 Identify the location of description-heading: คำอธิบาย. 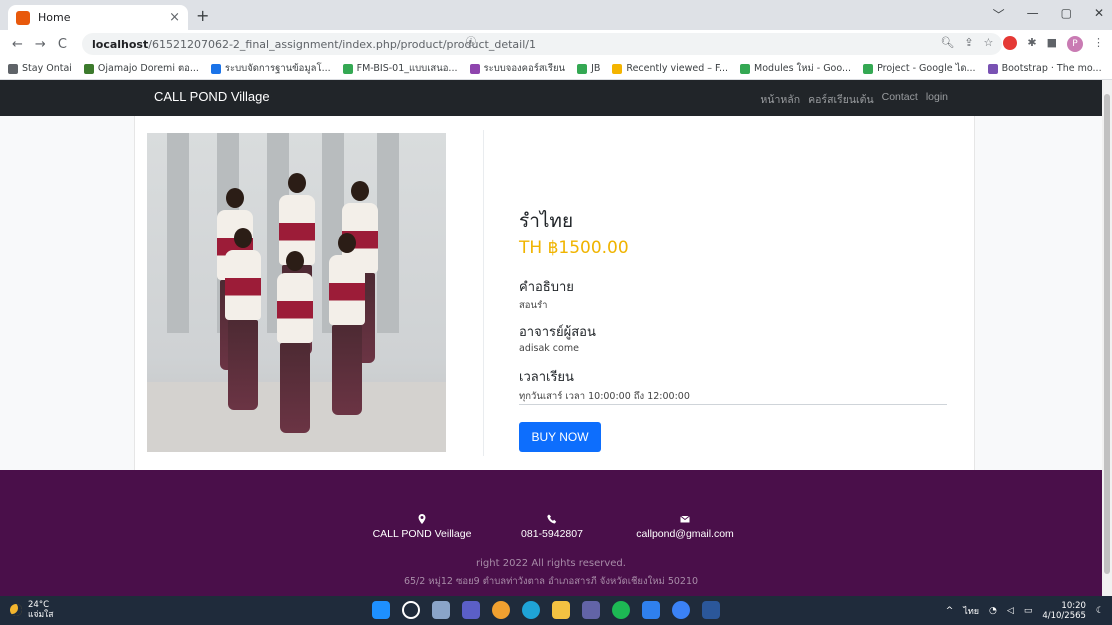
(546, 287).